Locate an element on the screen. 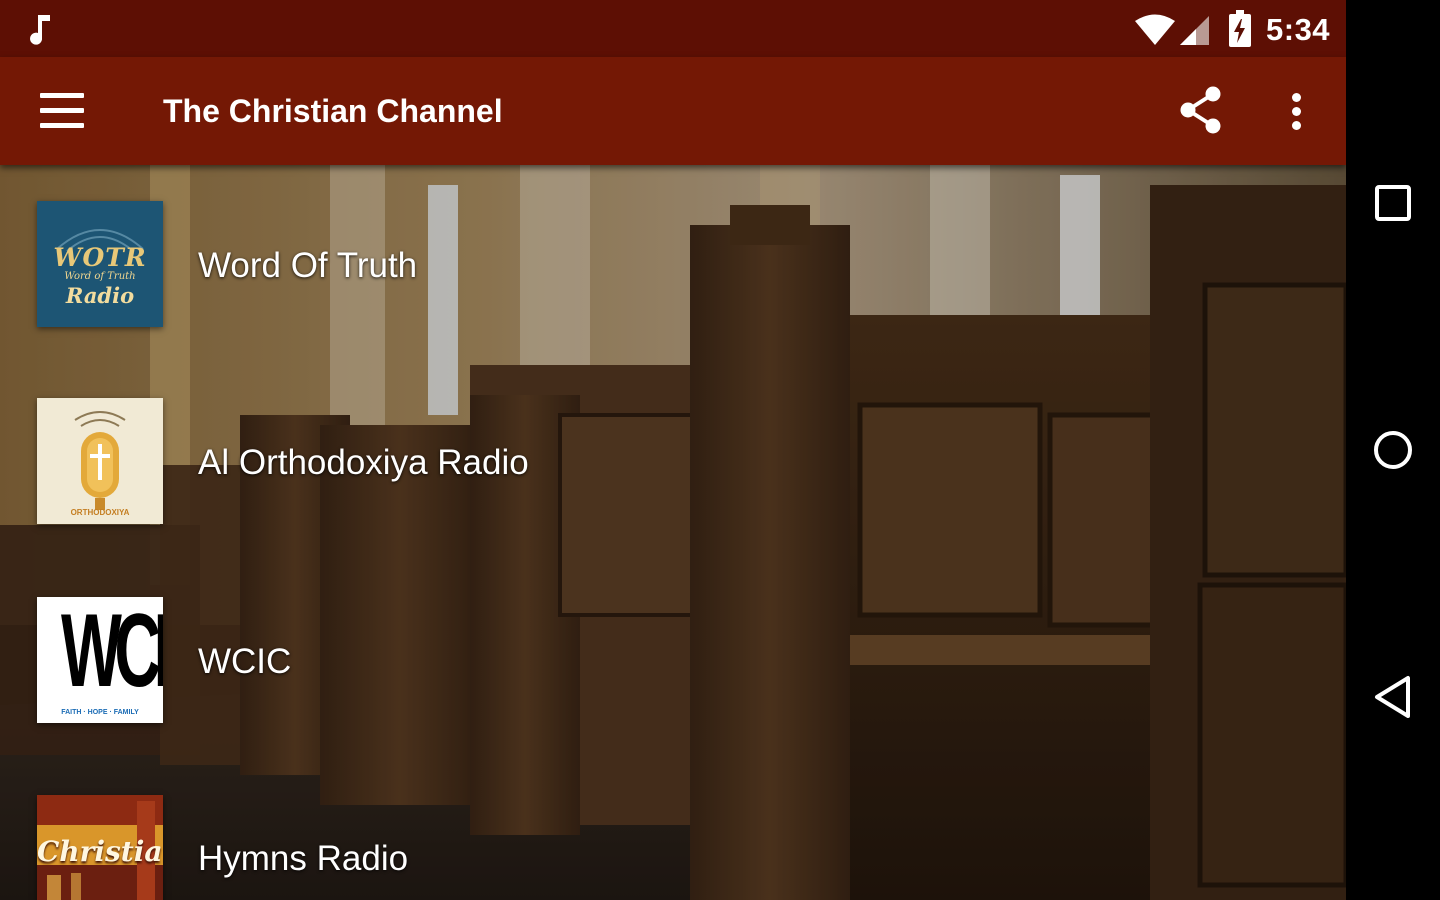 Image resolution: width=1440 pixels, height=900 pixels. more-vert-icon is located at coordinates (1296, 111).